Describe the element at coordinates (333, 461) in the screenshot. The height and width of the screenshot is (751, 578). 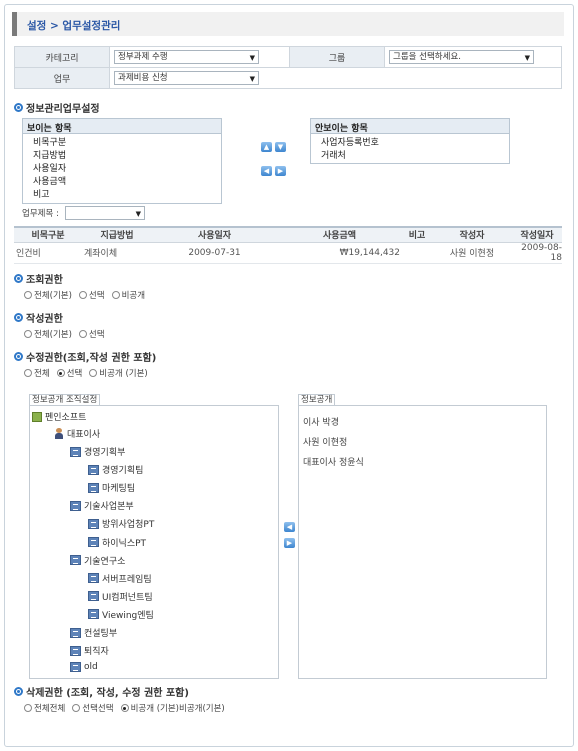
I see `list-item: 대표이사 정윤식` at that location.